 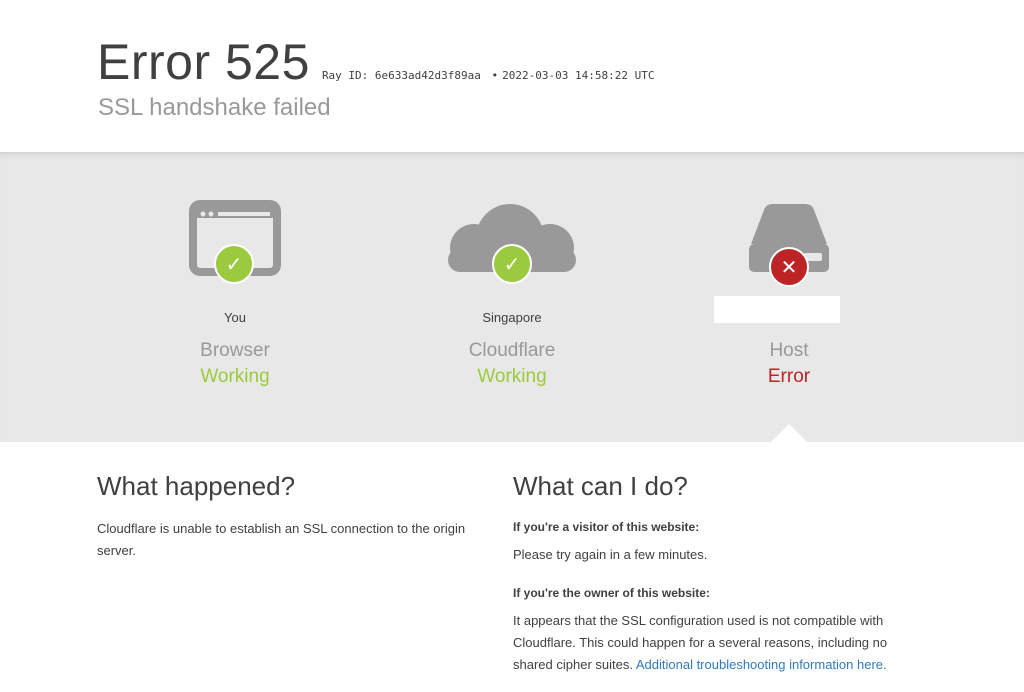 I want to click on node-host: ✕ Host Error, so click(x=789, y=269).